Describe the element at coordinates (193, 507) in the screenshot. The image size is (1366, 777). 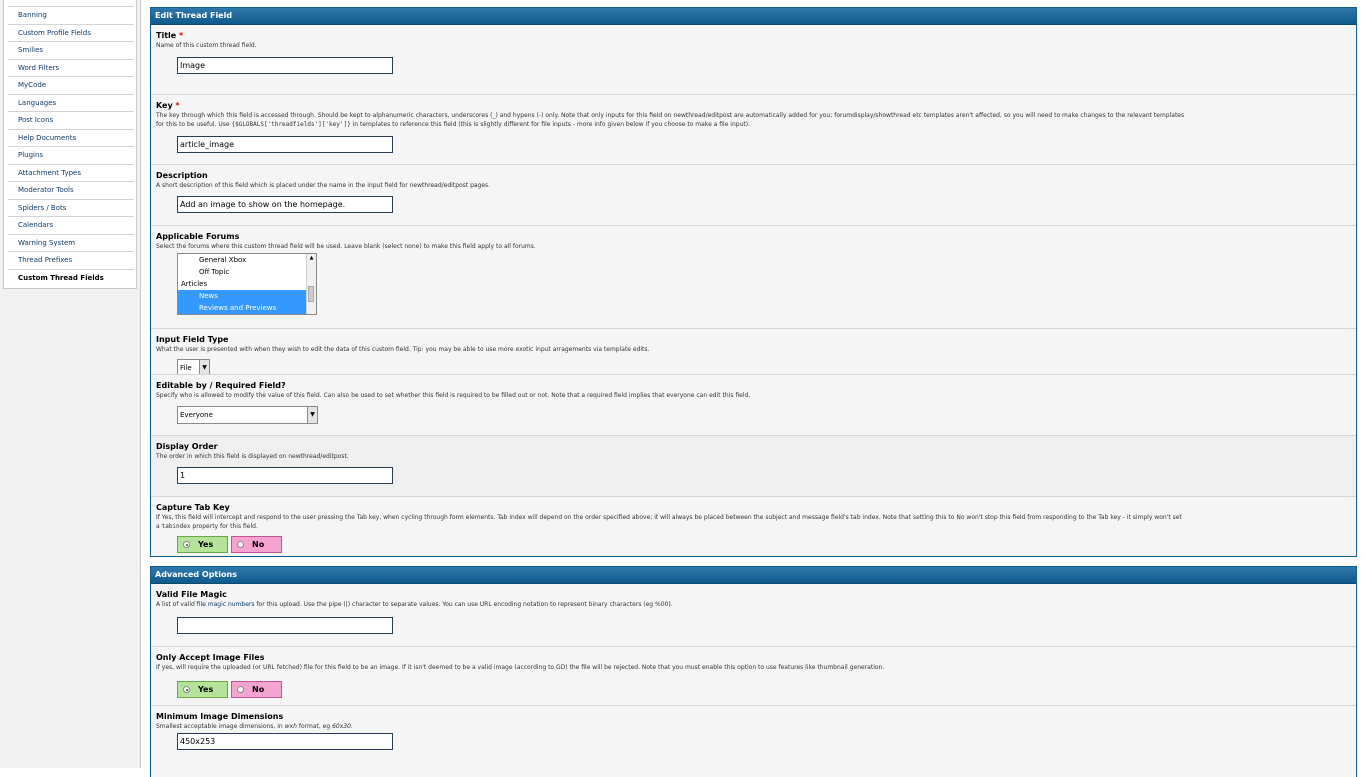
I see `capture-tab-key-label: Capture Tab Key` at that location.